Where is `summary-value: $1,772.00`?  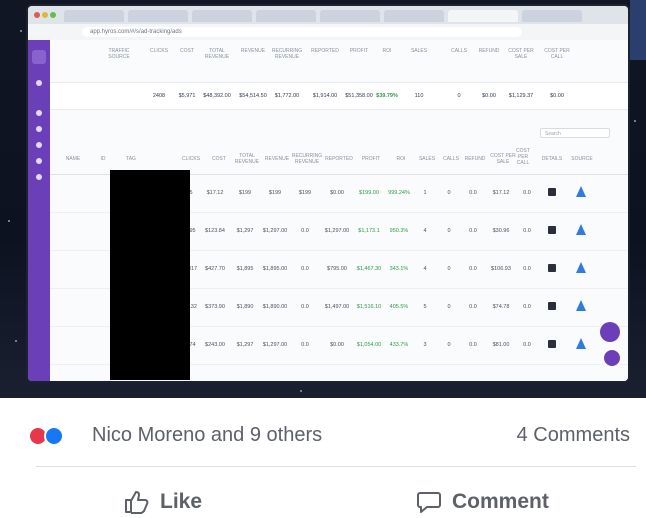
summary-value: $1,772.00 is located at coordinates (287, 96).